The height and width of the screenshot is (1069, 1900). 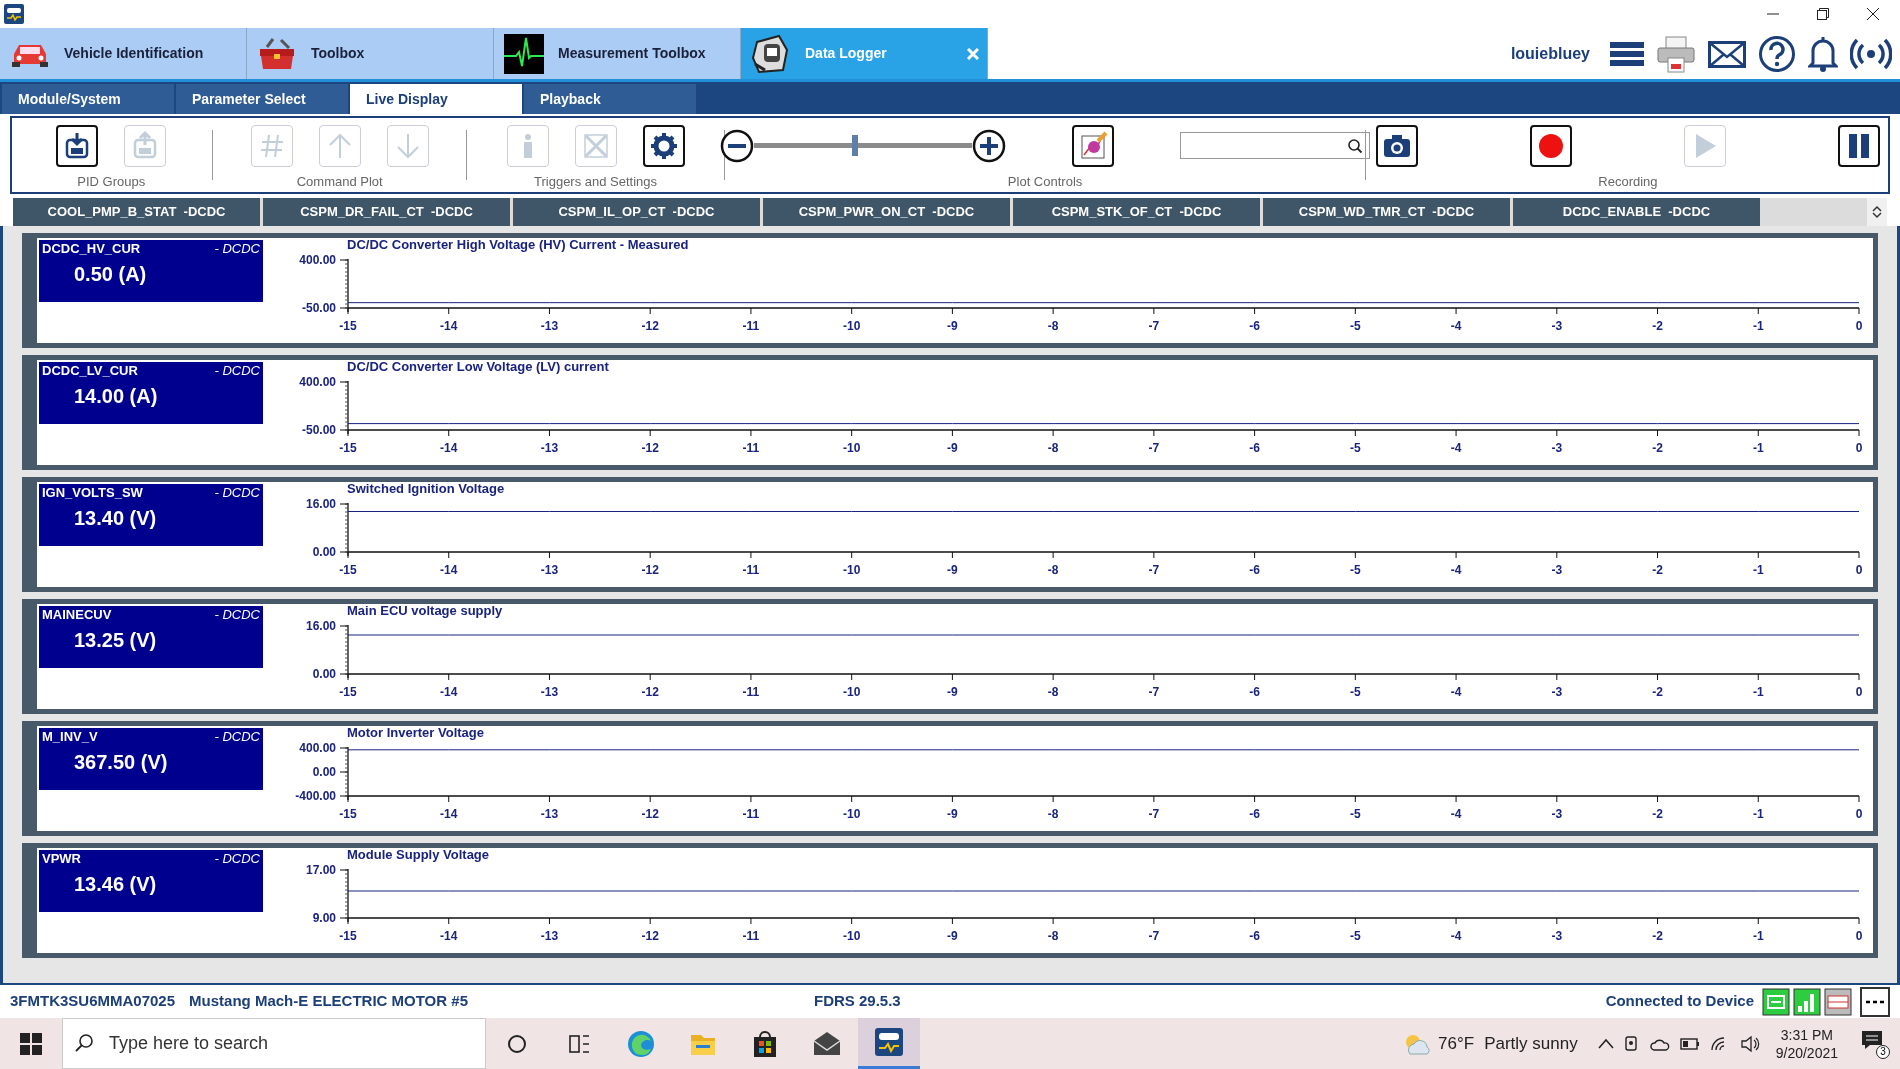 I want to click on gear-button, so click(x=663, y=145).